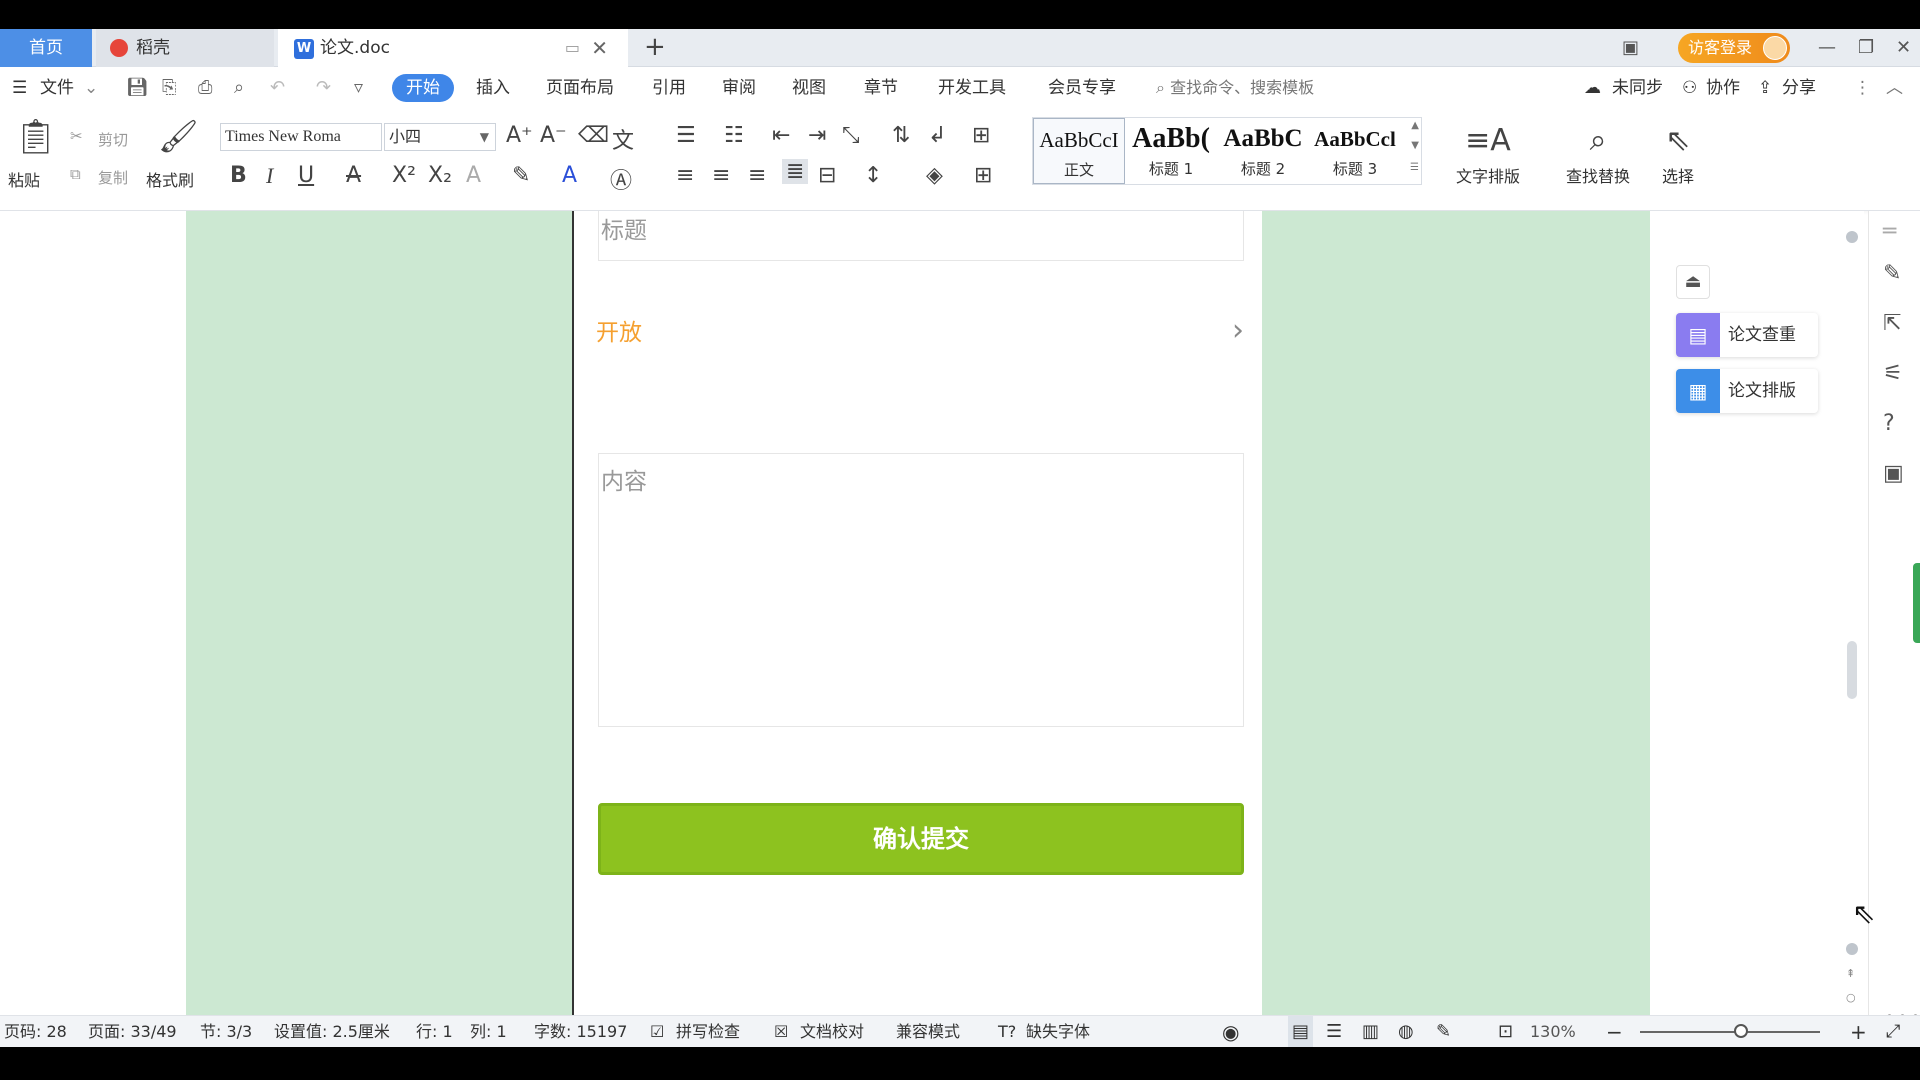 The image size is (1920, 1080). I want to click on sync-status: 未同步, so click(1637, 88).